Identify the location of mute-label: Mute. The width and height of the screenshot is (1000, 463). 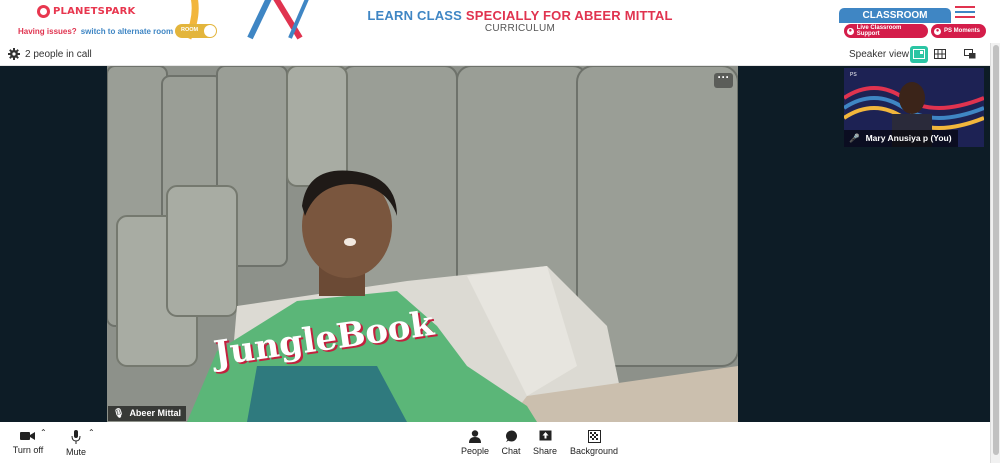
(75, 452).